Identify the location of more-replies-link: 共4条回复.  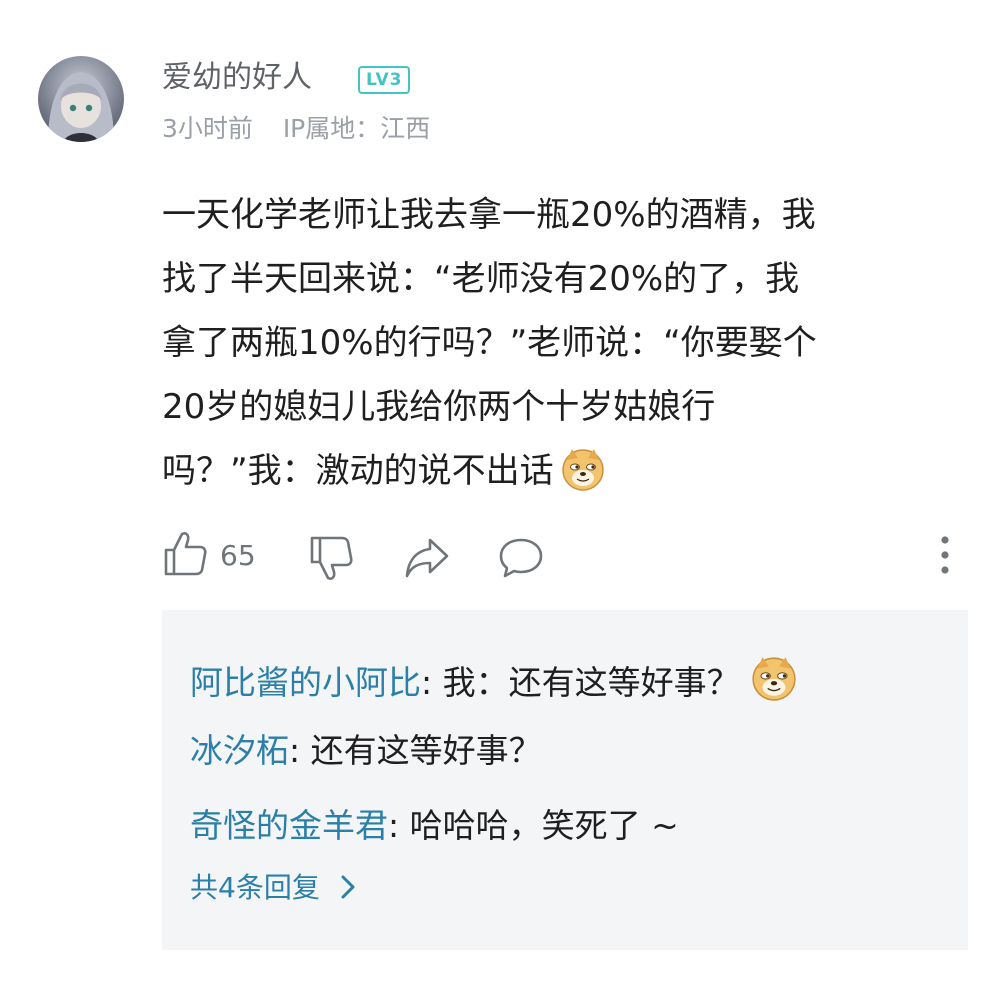
(273, 890).